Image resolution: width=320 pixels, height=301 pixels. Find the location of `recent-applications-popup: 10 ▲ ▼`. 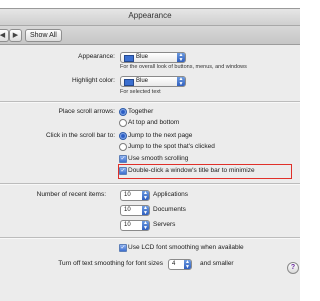

recent-applications-popup: 10 ▲ ▼ is located at coordinates (135, 195).